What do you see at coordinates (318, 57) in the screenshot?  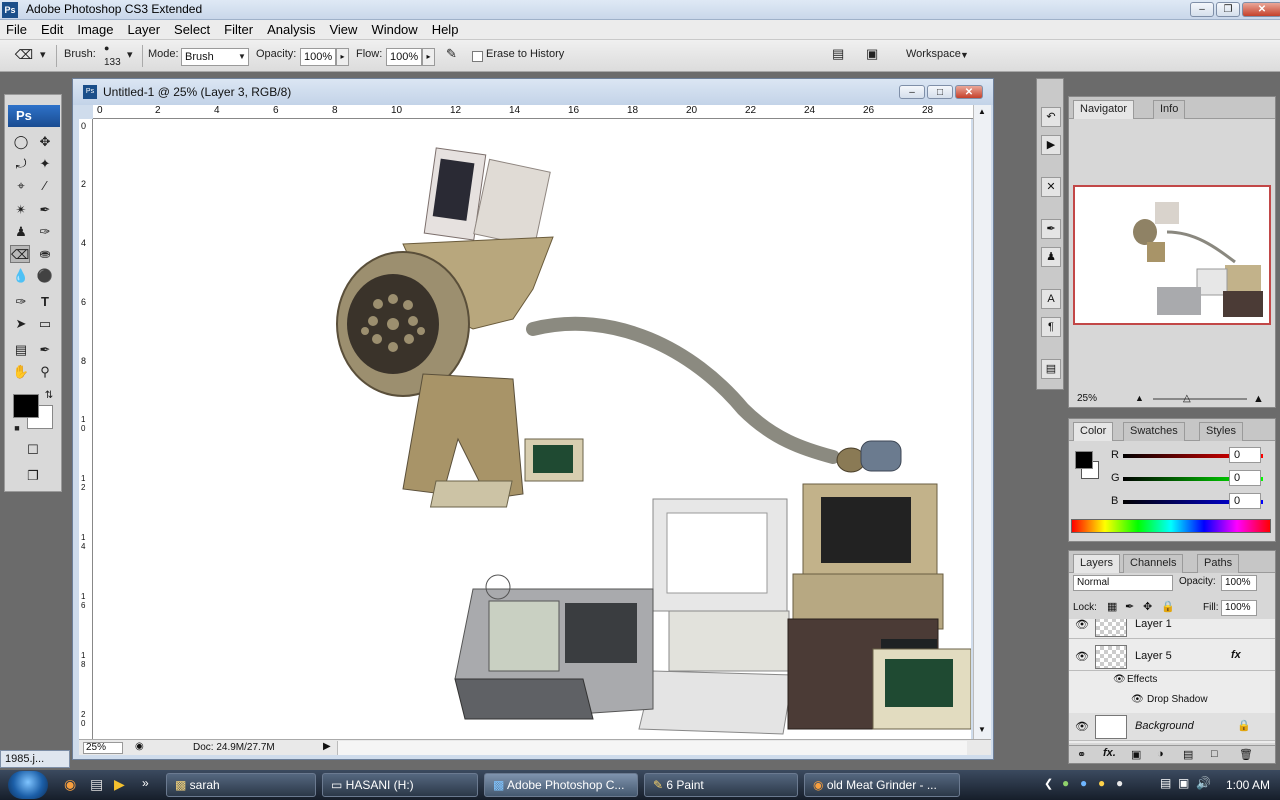 I see `opacity-input: 100%` at bounding box center [318, 57].